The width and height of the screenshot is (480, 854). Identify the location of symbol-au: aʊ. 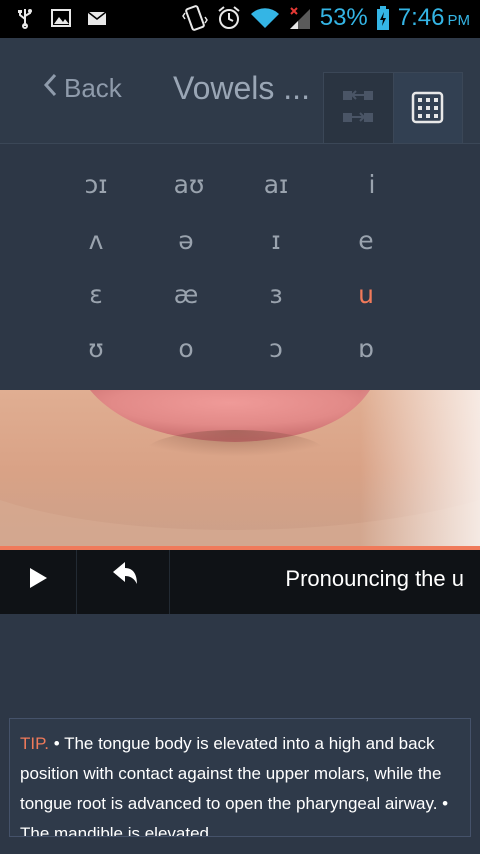
(189, 184).